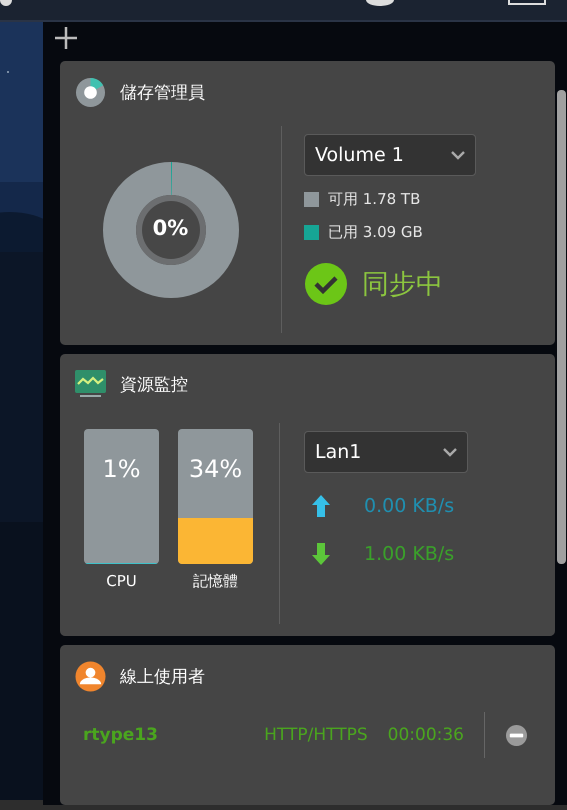  What do you see at coordinates (90, 92) in the screenshot?
I see `disk-icon` at bounding box center [90, 92].